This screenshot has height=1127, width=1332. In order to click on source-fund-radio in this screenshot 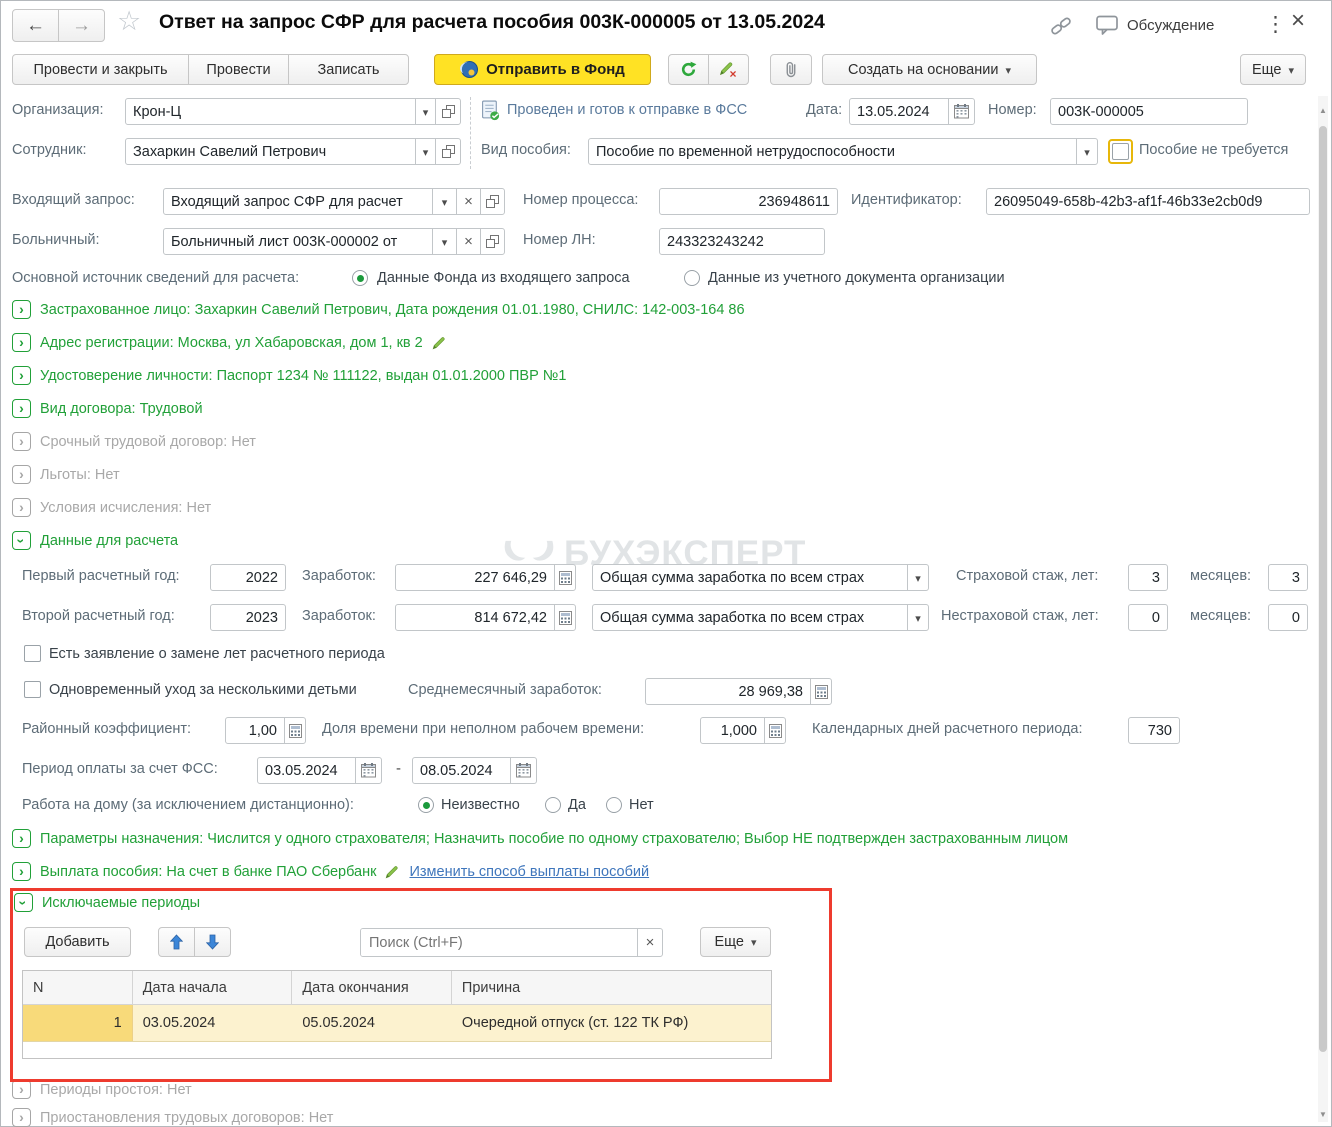, I will do `click(360, 278)`.